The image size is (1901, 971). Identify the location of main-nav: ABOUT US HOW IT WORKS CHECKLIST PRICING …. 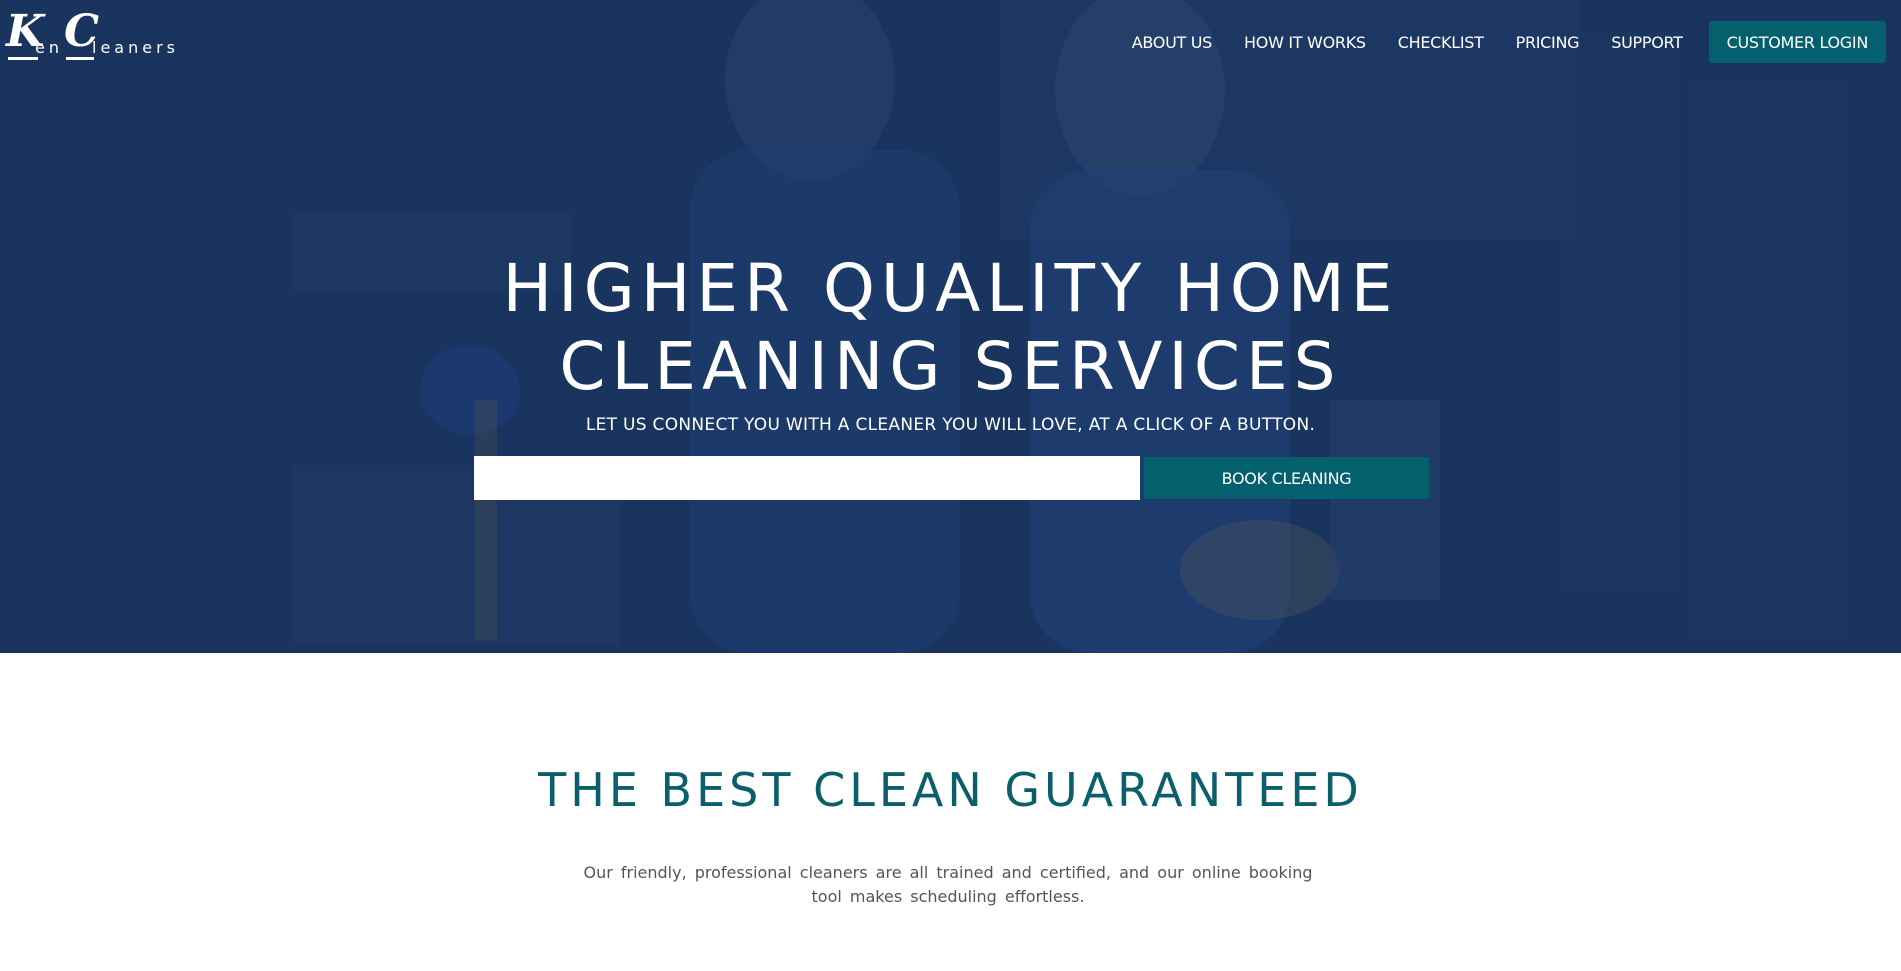
(1509, 42).